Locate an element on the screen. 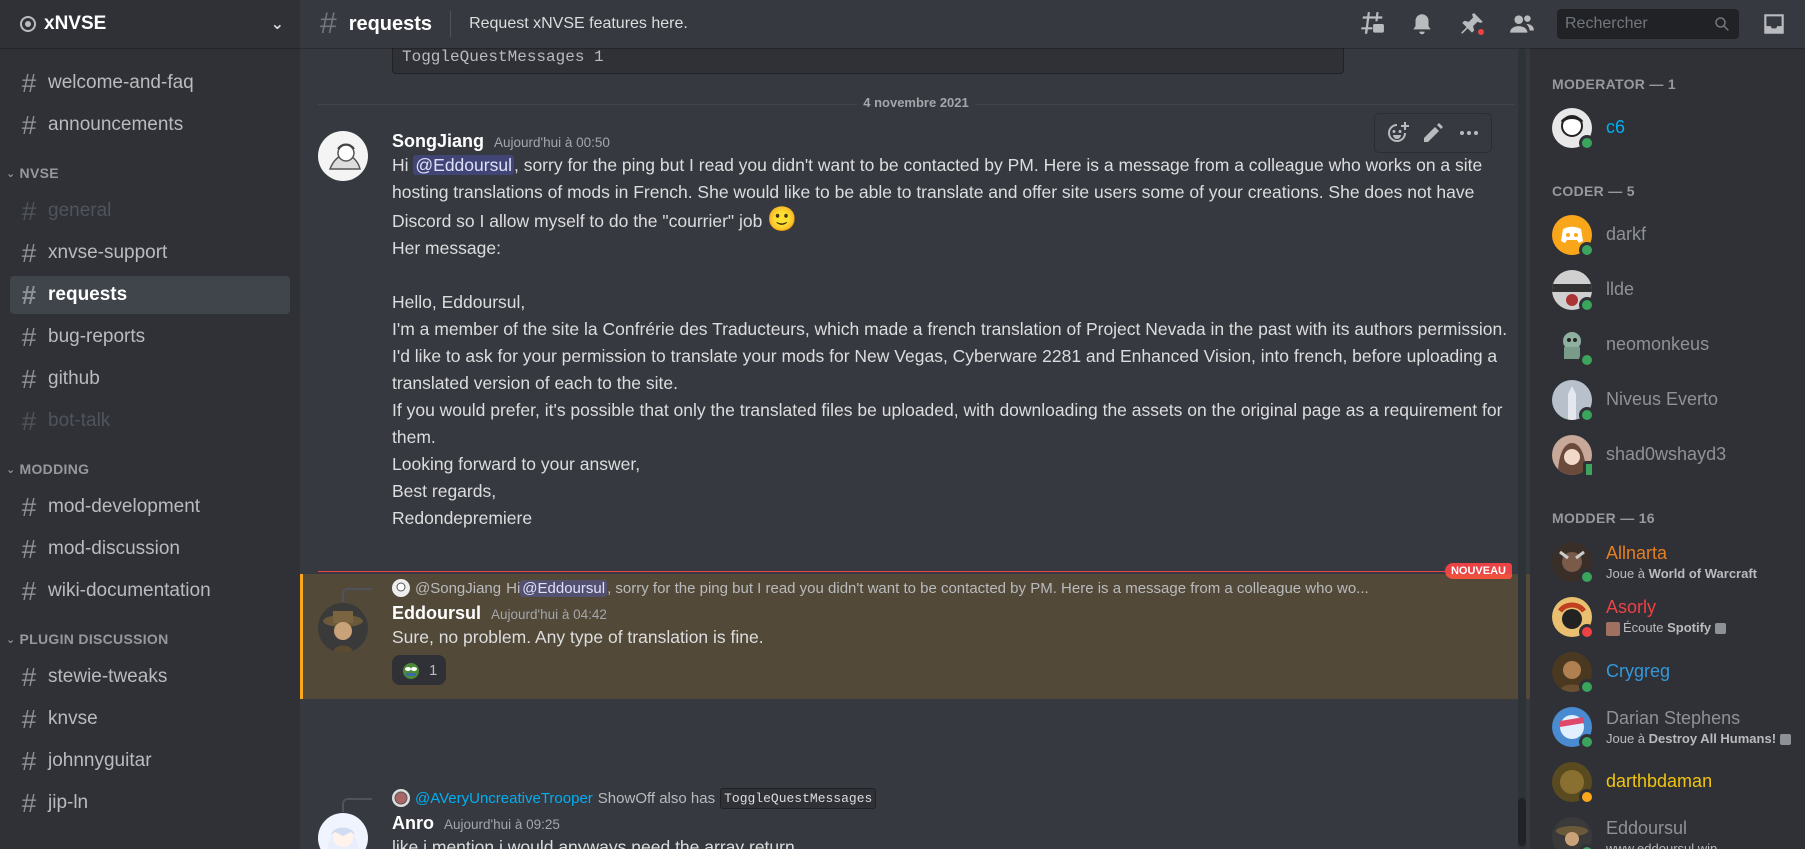  members-icon is located at coordinates (1522, 24).